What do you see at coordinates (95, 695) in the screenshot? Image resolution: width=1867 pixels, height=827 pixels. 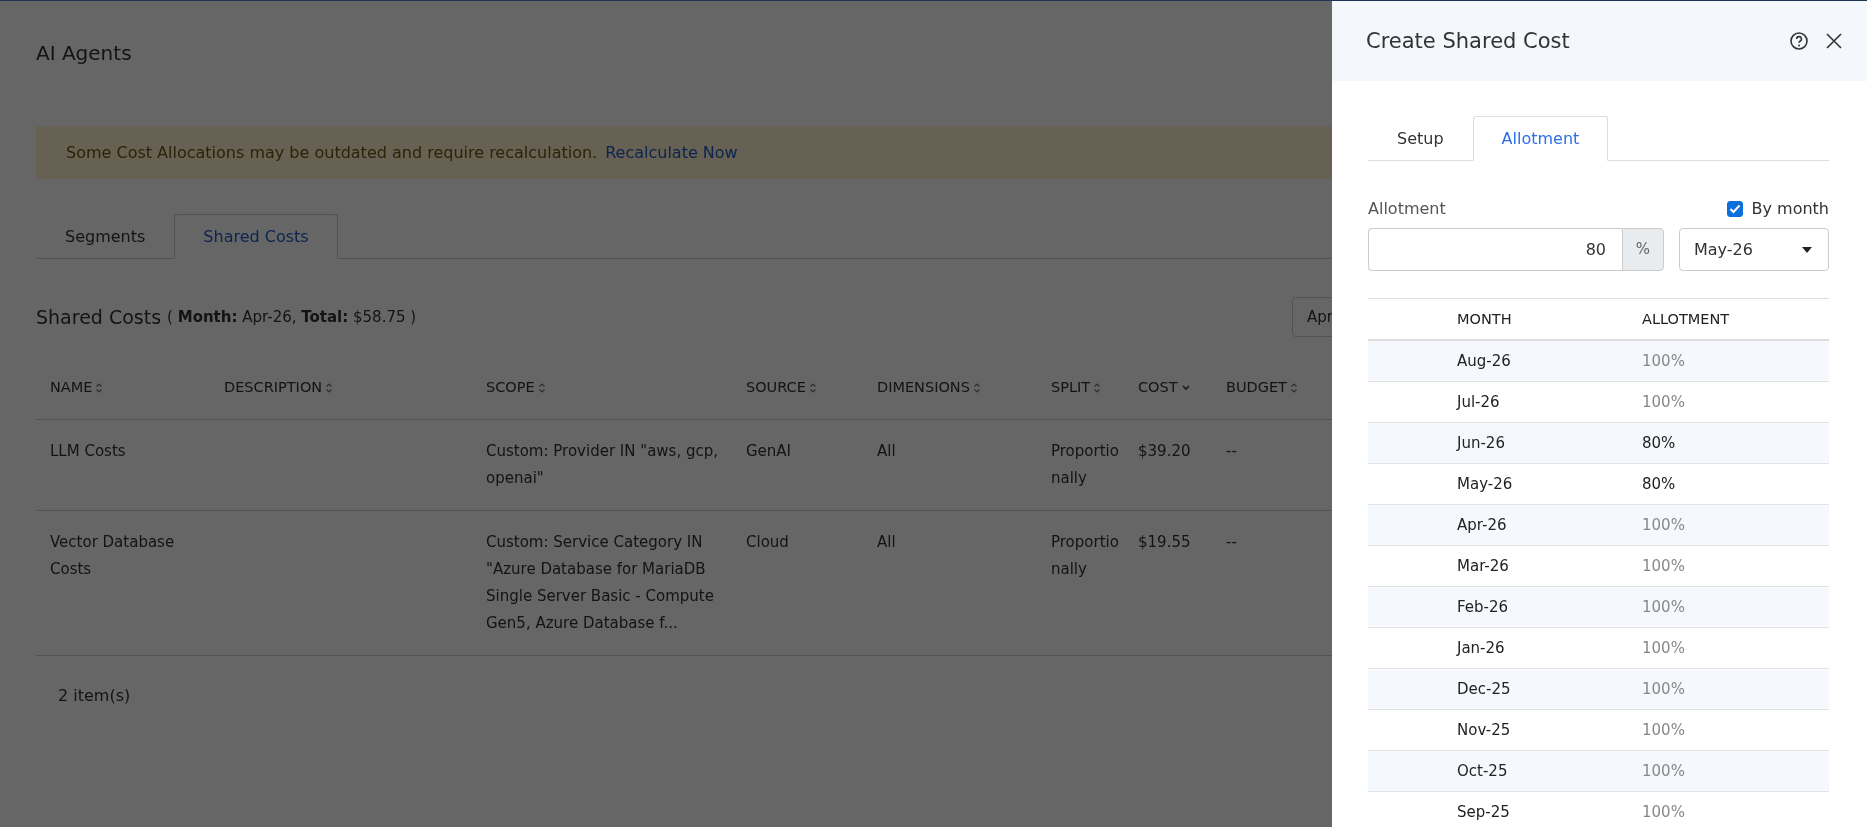 I see `item-count: 2 item(s)` at bounding box center [95, 695].